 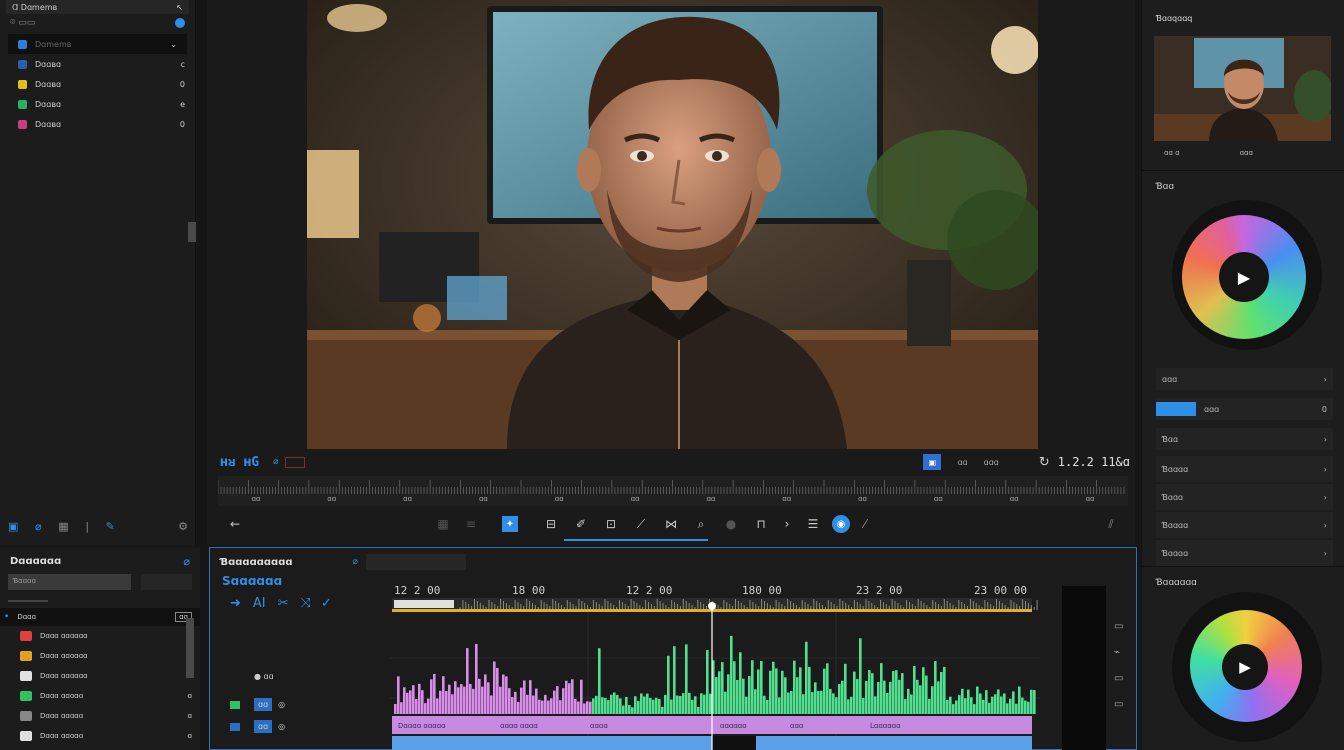 I want to click on chevron-right-icon: ›, so click(x=787, y=524).